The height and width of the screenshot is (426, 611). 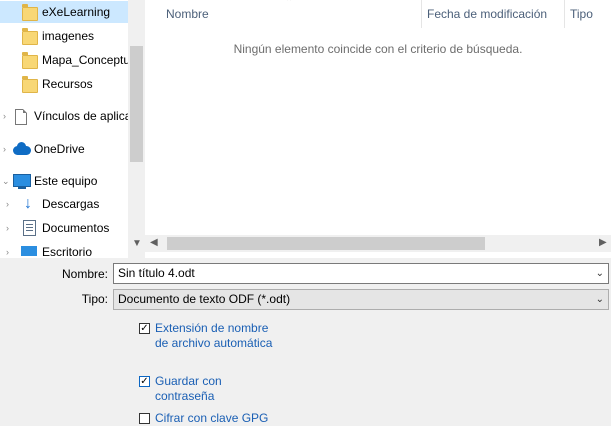 I want to click on nav-item-descargas: › ↓ Descargas, so click(x=64, y=204).